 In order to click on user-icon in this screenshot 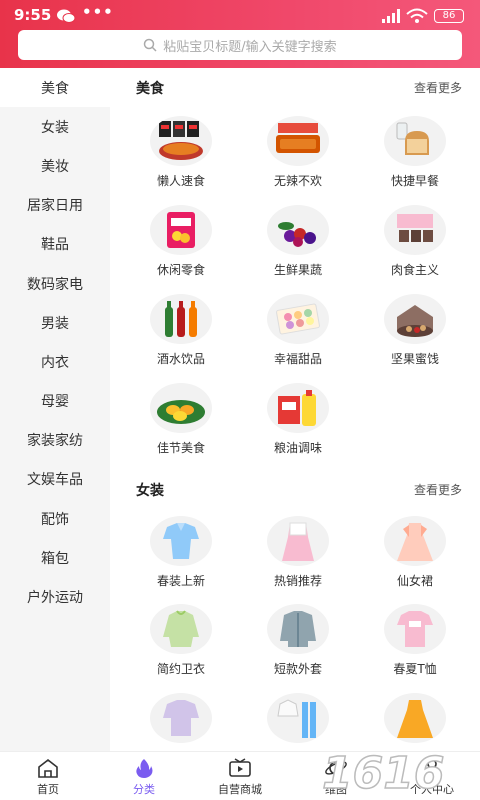, I will do `click(432, 768)`.